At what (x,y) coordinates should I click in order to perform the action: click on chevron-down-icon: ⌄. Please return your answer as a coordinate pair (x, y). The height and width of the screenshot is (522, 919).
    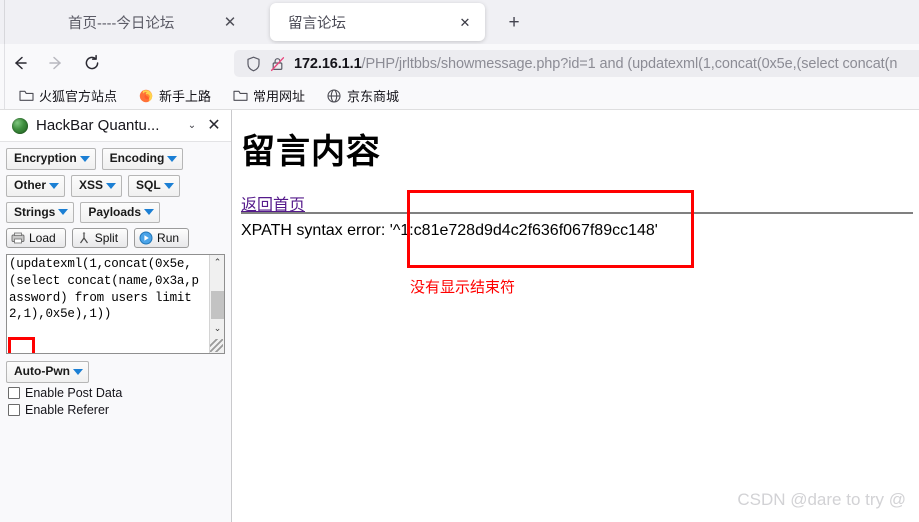
    Looking at the image, I should click on (192, 125).